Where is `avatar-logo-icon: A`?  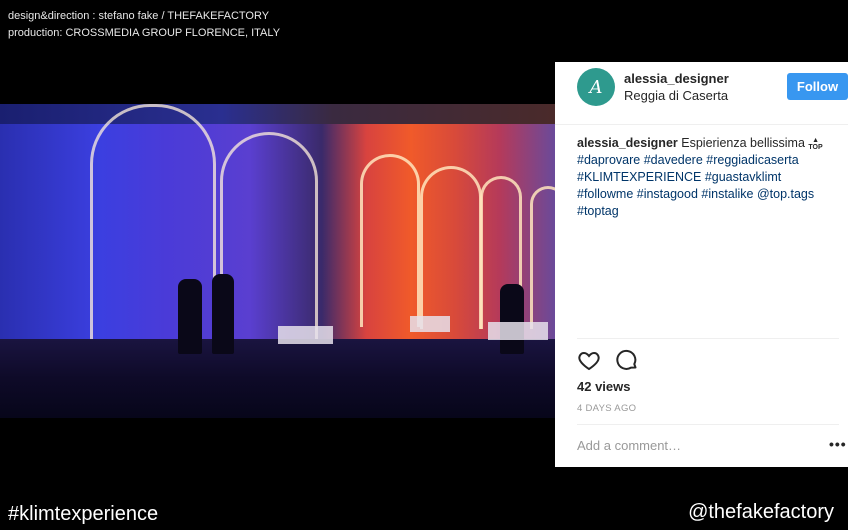 avatar-logo-icon: A is located at coordinates (596, 87).